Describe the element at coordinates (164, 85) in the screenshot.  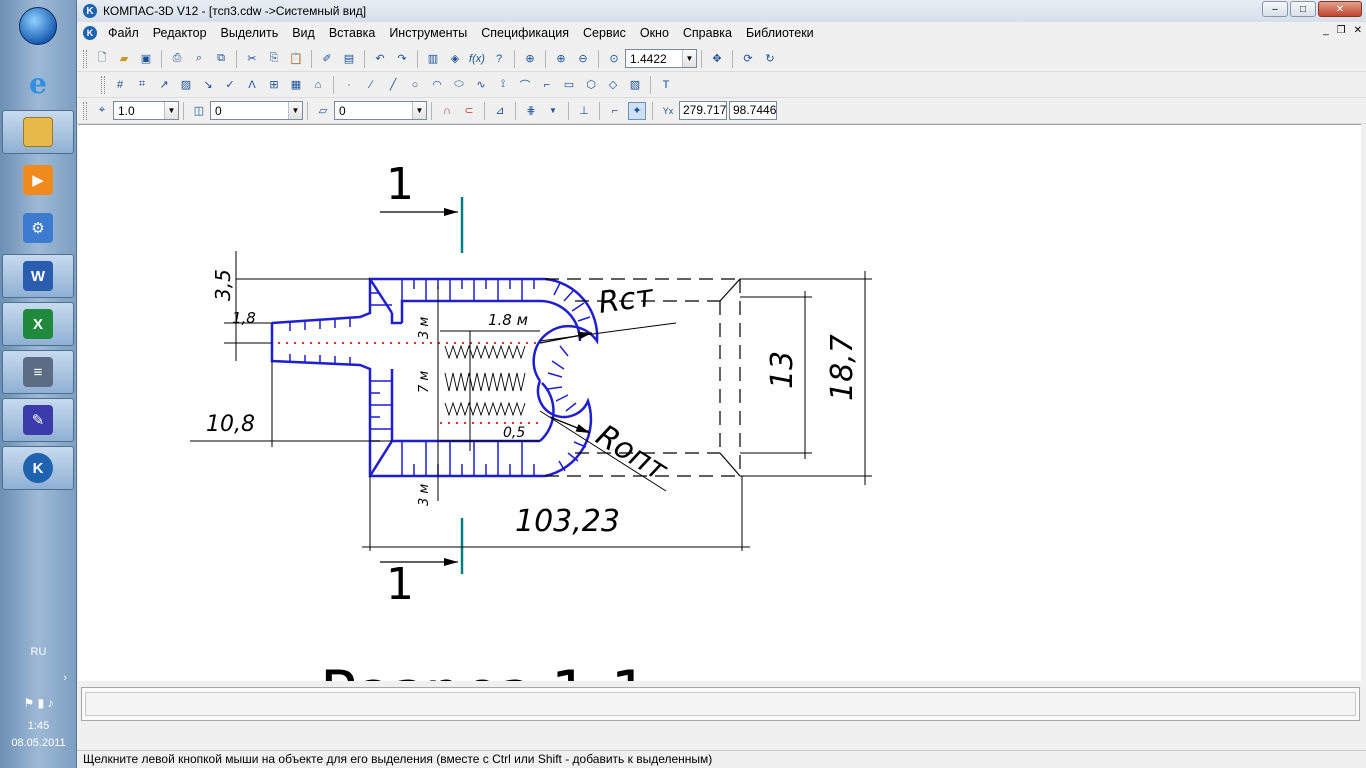
I see `dimension-icon: ↗` at that location.